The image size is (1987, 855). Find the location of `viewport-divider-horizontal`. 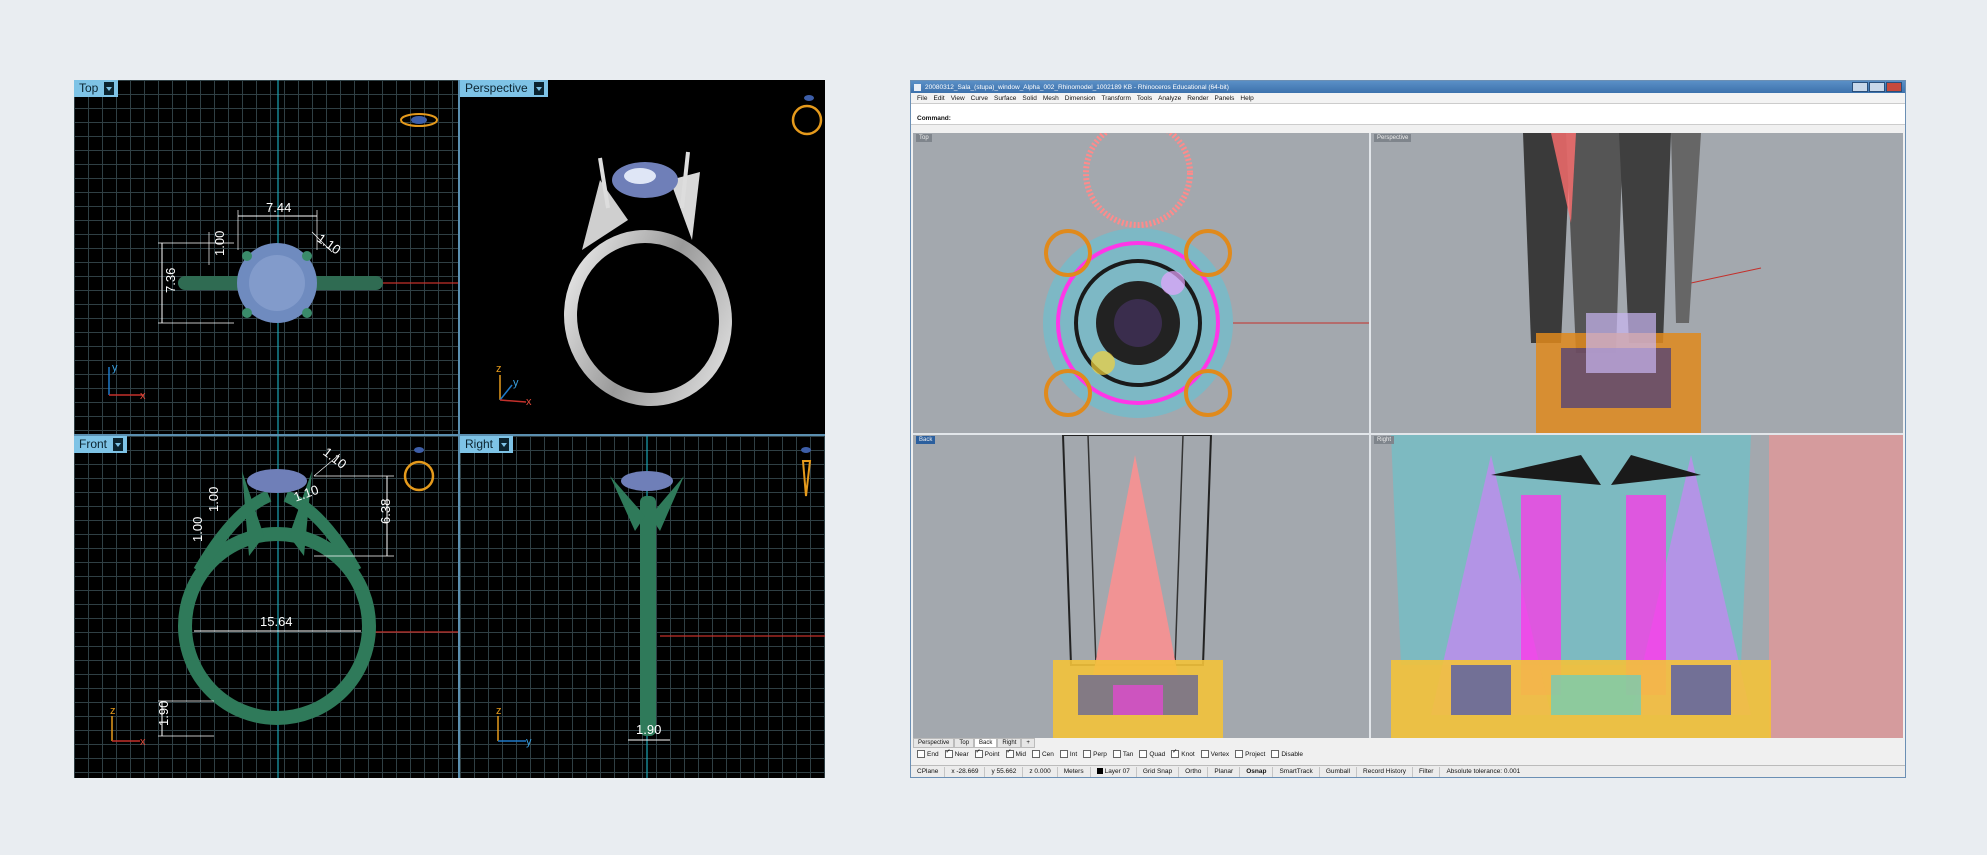

viewport-divider-horizontal is located at coordinates (449, 435).